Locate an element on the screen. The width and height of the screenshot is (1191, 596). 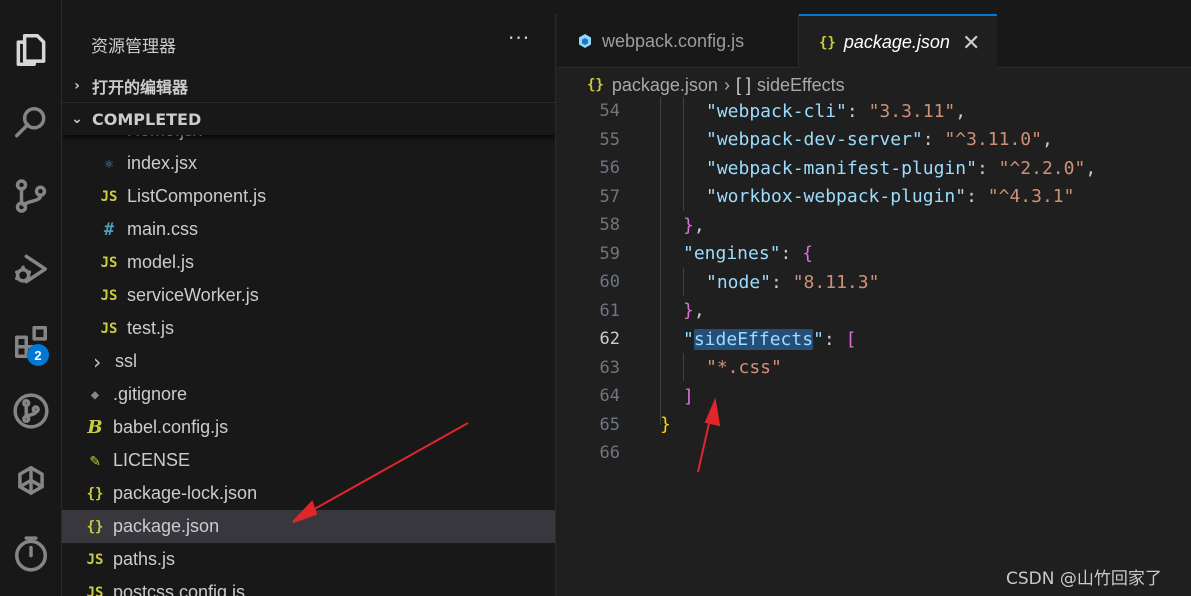
source-control-icon is located at coordinates (31, 196).